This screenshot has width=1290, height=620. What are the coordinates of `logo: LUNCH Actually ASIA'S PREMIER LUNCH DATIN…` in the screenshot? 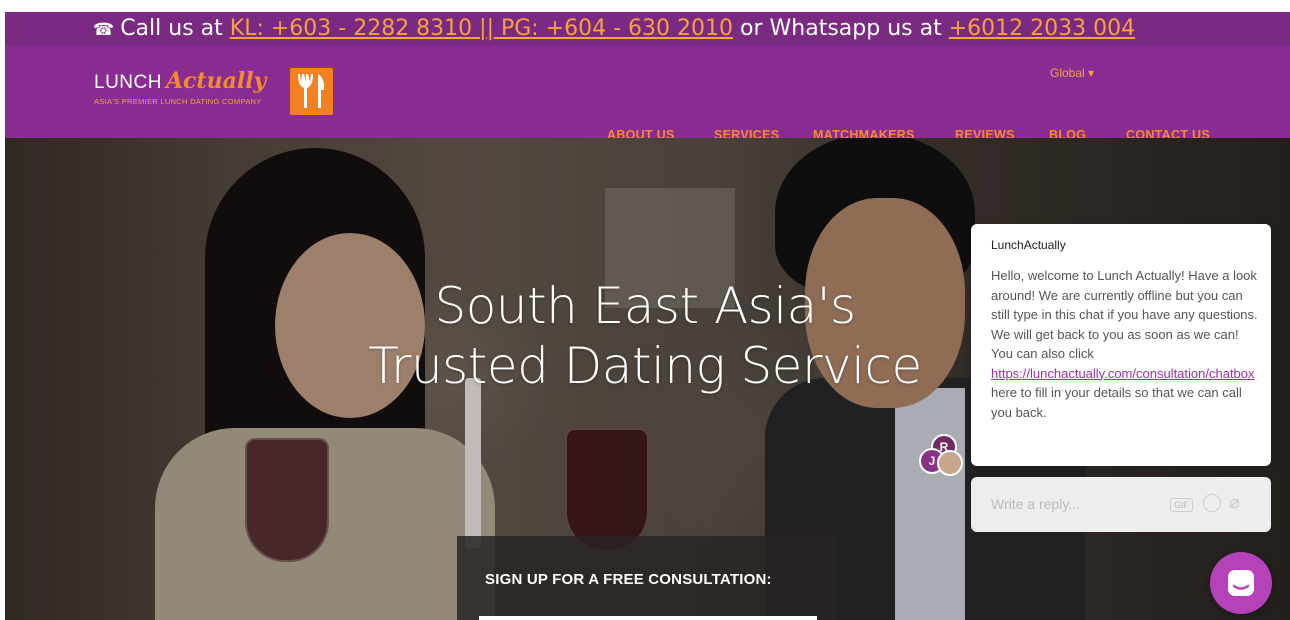 It's located at (180, 87).